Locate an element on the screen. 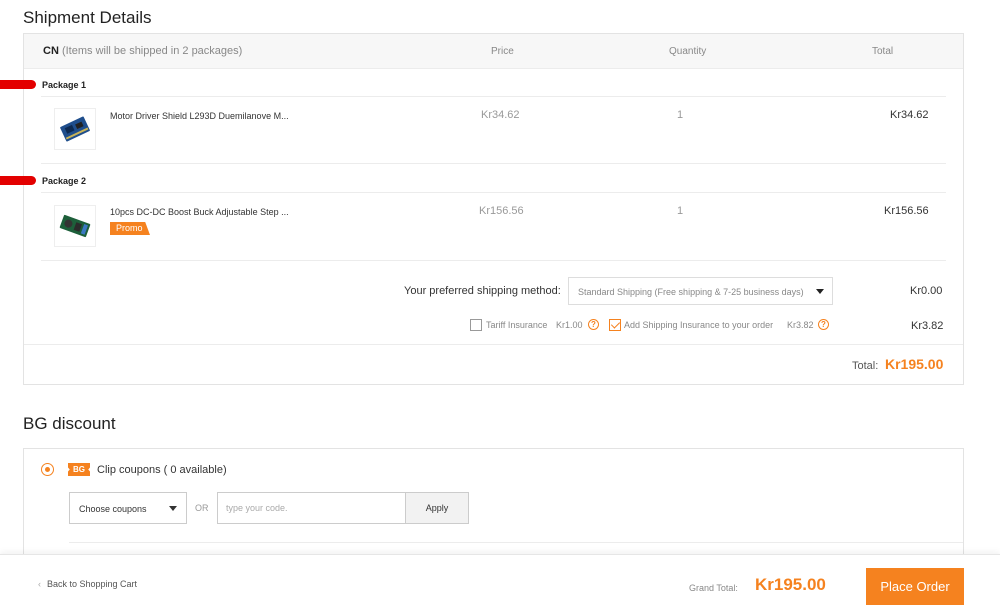 The width and height of the screenshot is (1000, 612). place-order-button: Place Order is located at coordinates (915, 586).